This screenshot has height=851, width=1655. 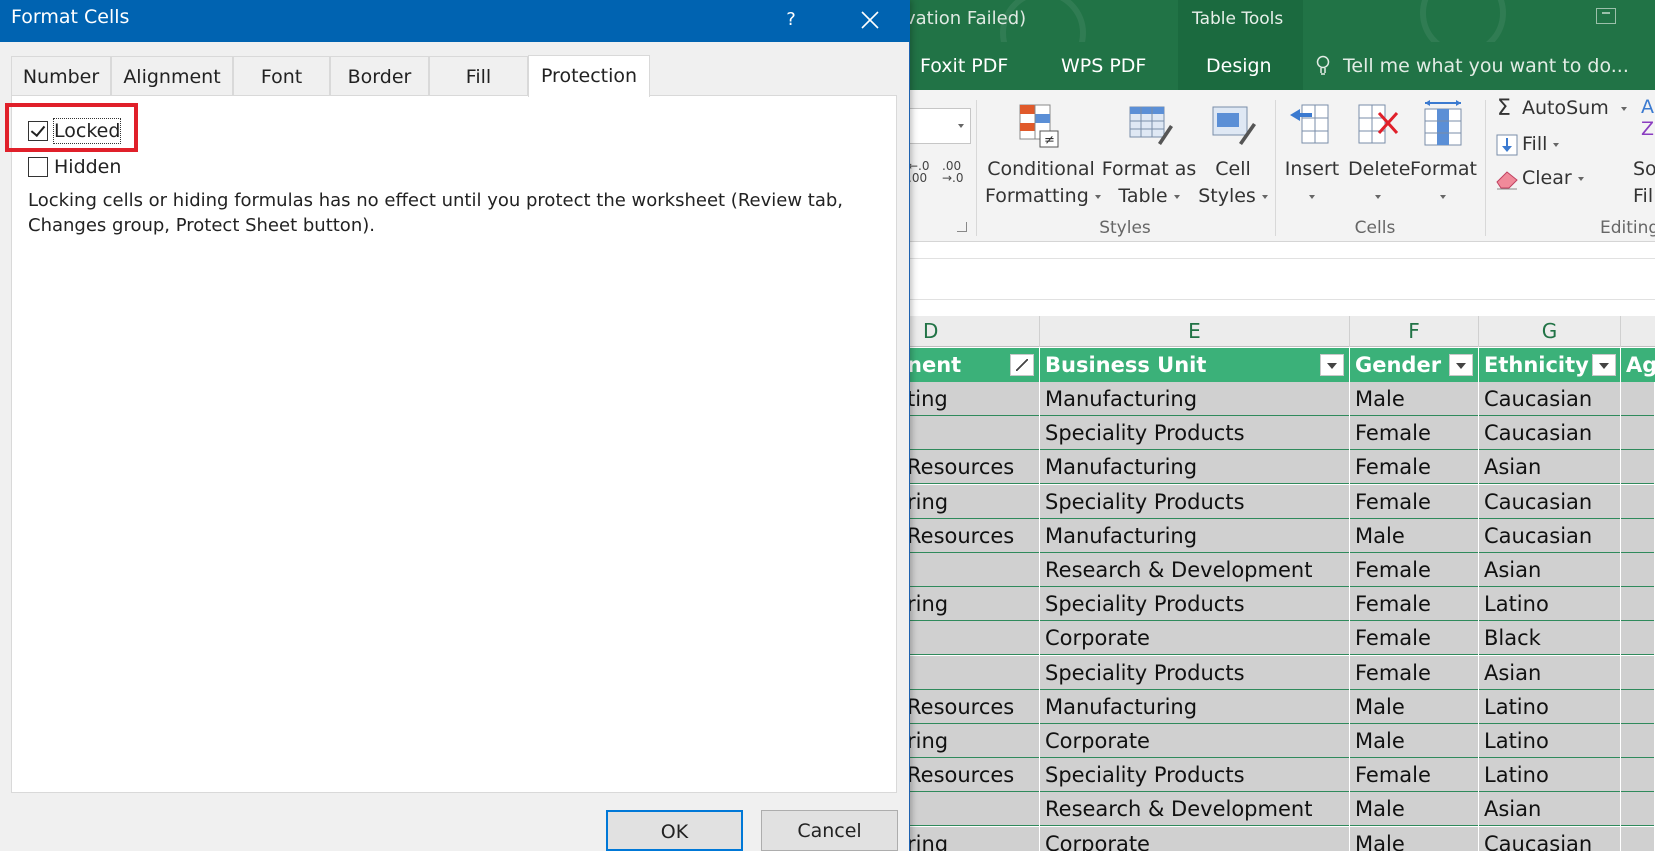 What do you see at coordinates (1149, 183) in the screenshot?
I see `format-as-table-button: Format as Table` at bounding box center [1149, 183].